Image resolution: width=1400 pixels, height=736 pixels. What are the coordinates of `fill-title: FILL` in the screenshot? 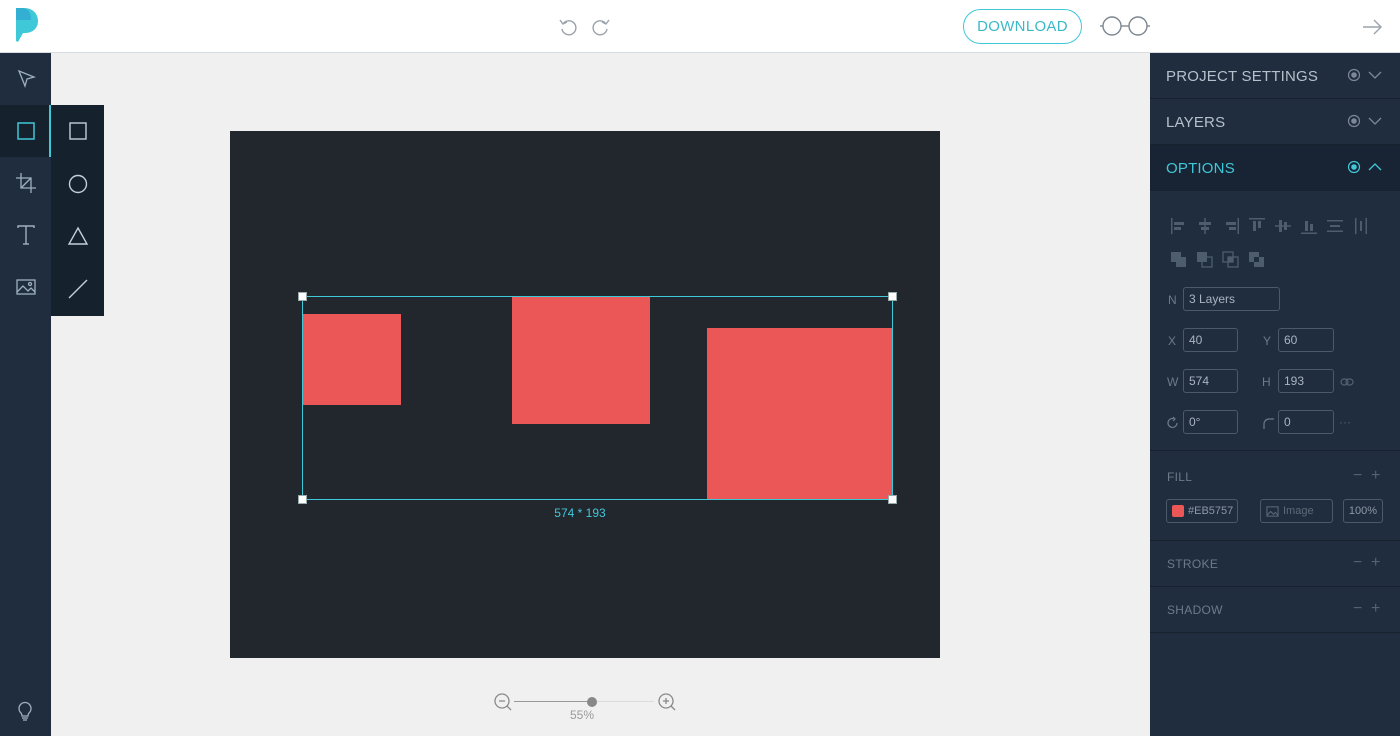 It's located at (1180, 477).